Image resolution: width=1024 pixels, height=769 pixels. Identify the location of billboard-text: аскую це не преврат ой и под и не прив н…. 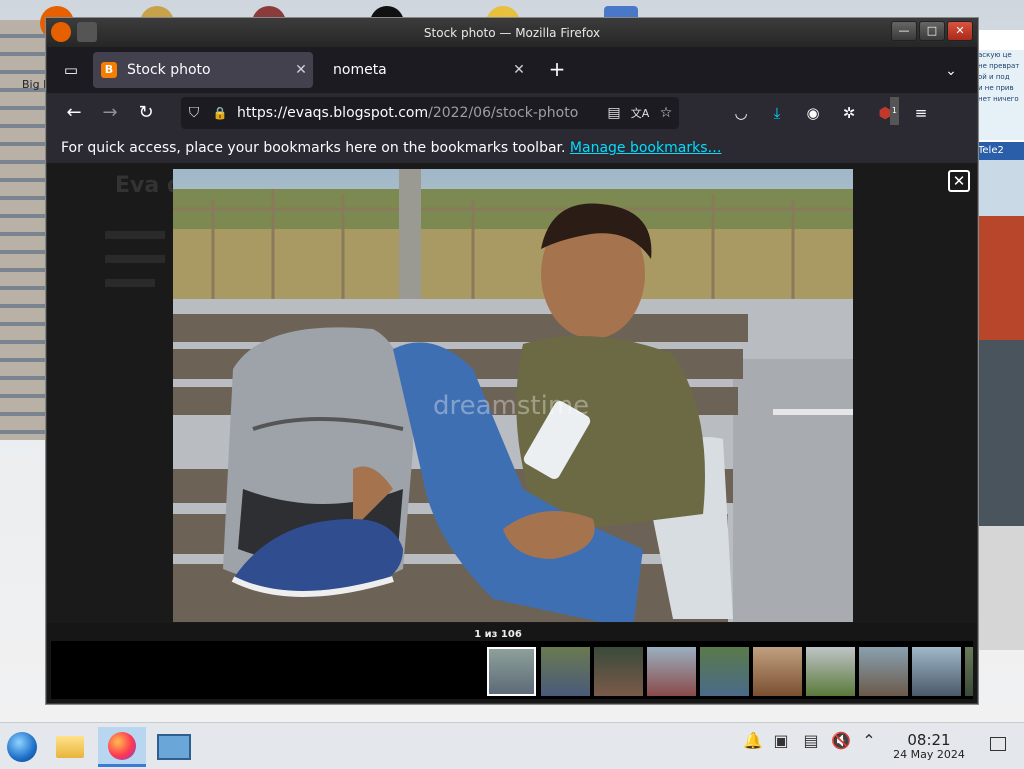
(1001, 95).